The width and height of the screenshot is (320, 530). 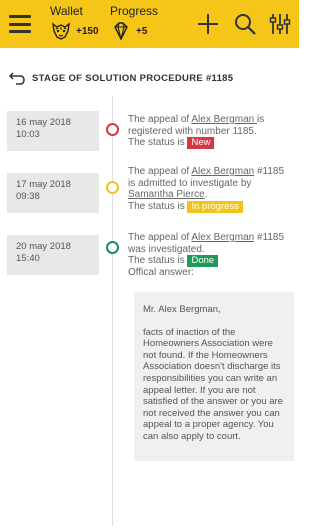 I want to click on diamond-icon, so click(x=121, y=31).